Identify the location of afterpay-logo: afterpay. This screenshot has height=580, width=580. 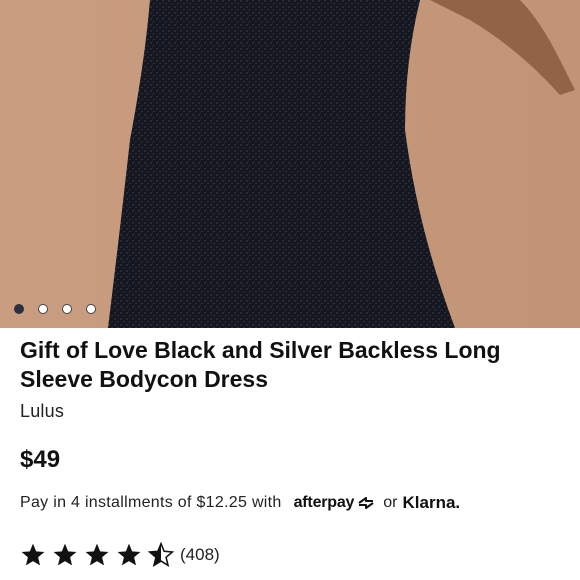
(335, 503).